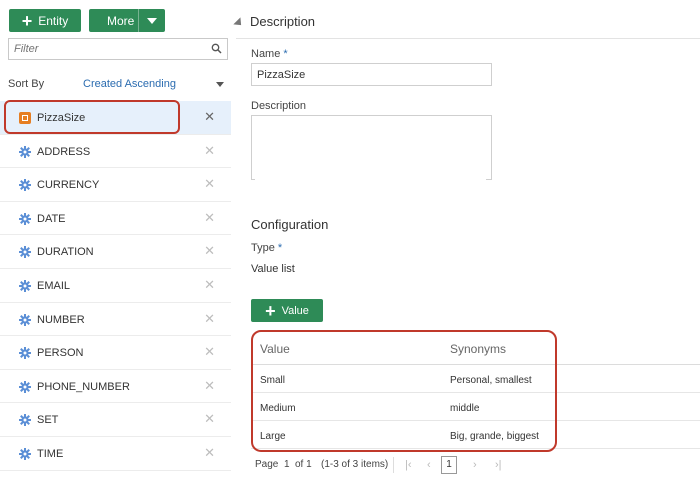 The width and height of the screenshot is (700, 481). What do you see at coordinates (83, 386) in the screenshot?
I see `entity-name: PHONE_NUMBER` at bounding box center [83, 386].